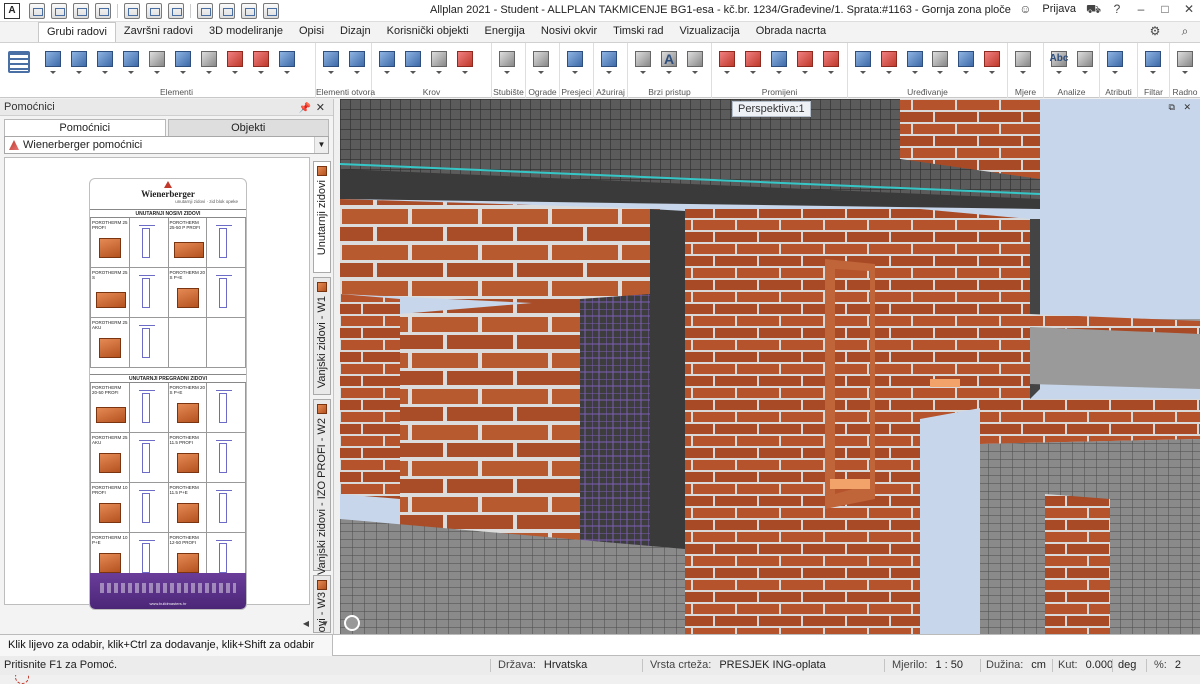  What do you see at coordinates (235, 64) in the screenshot?
I see `recess-tool-icon` at bounding box center [235, 64].